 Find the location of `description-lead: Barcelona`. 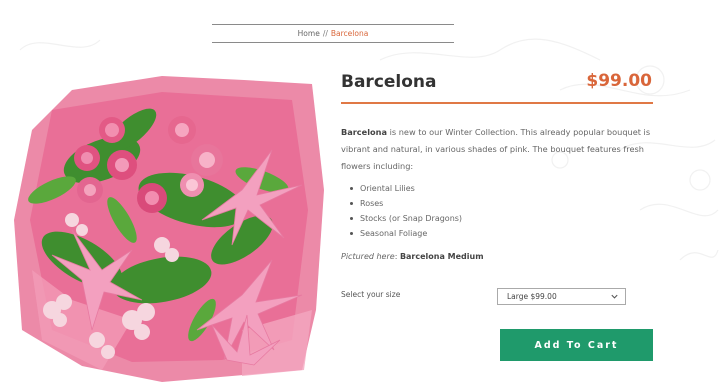

description-lead: Barcelona is located at coordinates (364, 132).